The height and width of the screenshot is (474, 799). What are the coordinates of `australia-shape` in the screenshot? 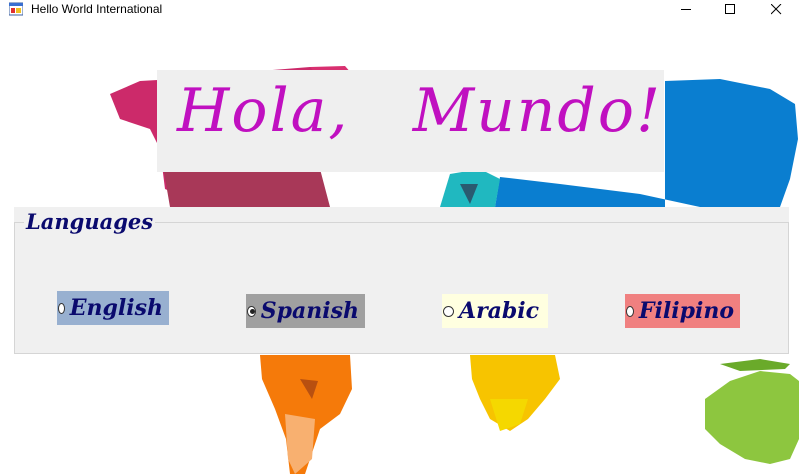 It's located at (752, 417).